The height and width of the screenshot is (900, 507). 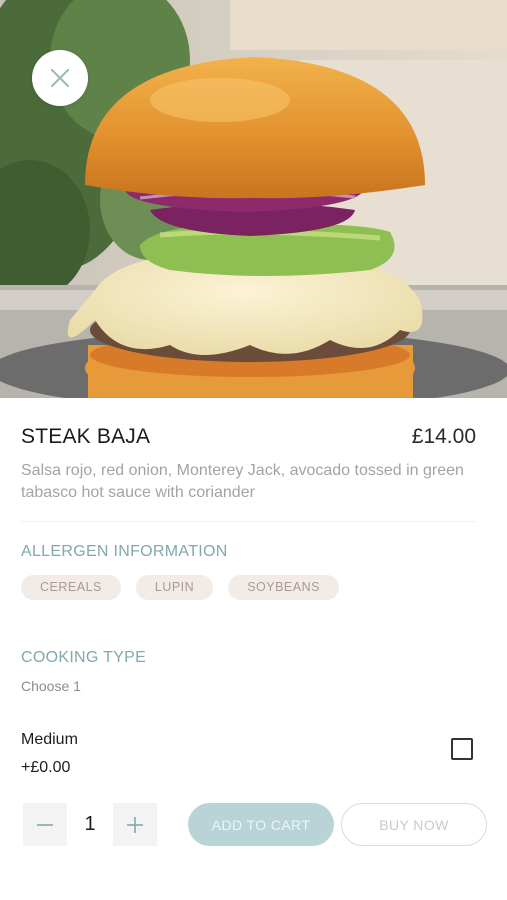 What do you see at coordinates (71, 587) in the screenshot?
I see `allergen-chip: CEREALS` at bounding box center [71, 587].